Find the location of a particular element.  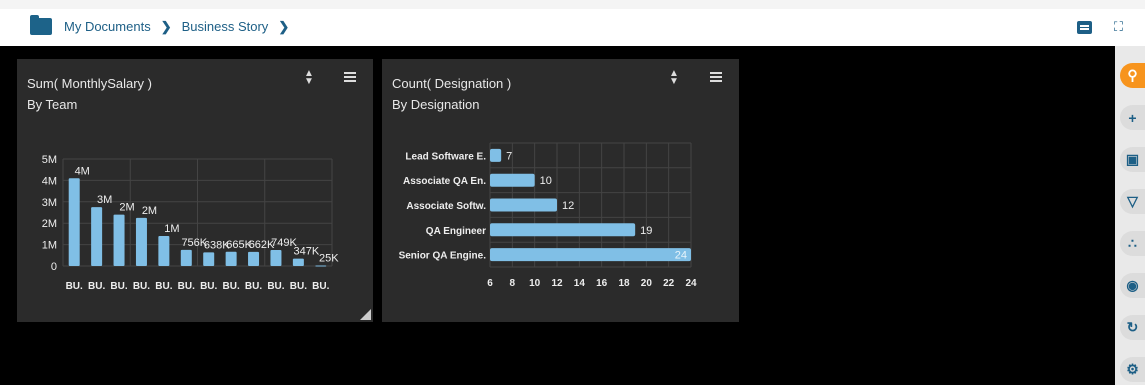

y-tick-label: Associate Softw. is located at coordinates (446, 206).